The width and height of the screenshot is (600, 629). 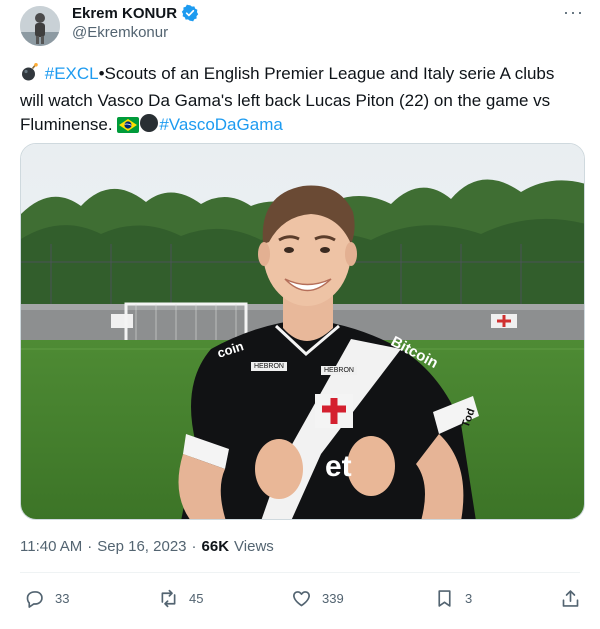 I want to click on bomb-icon, so click(x=30, y=75).